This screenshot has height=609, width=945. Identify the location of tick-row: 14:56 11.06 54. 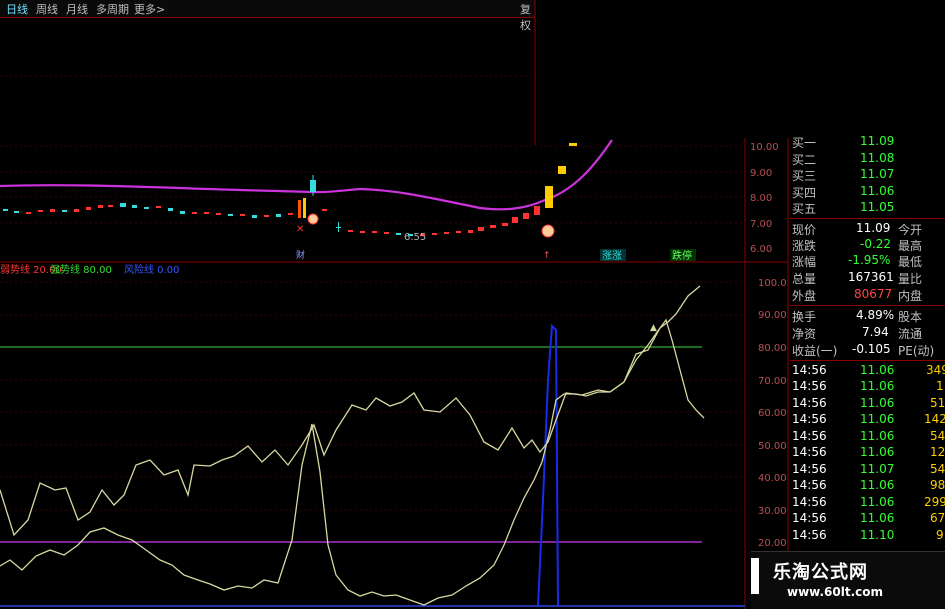
(867, 436).